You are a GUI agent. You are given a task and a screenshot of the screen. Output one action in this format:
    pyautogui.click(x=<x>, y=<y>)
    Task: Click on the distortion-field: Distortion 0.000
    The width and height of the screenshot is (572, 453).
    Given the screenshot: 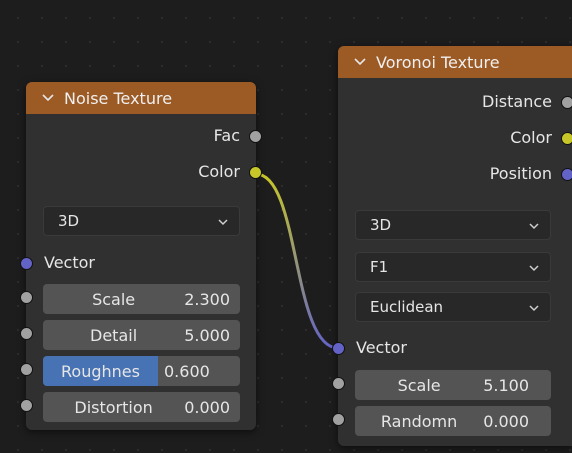 What is the action you would take?
    pyautogui.click(x=141, y=407)
    